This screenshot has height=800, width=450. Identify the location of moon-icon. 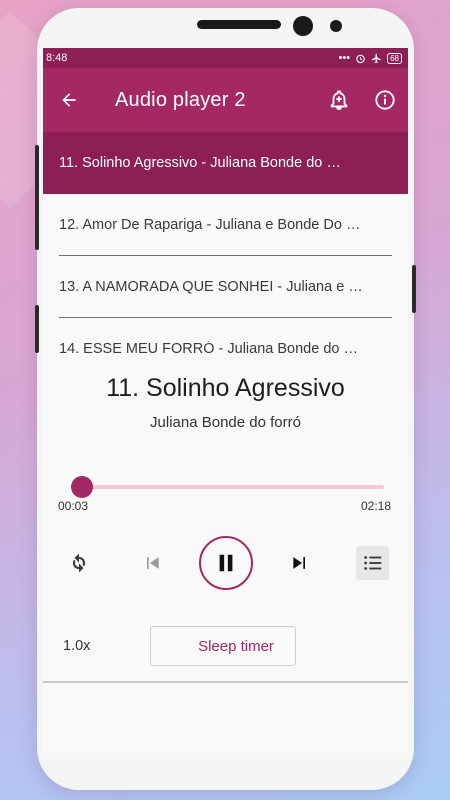
(178, 646).